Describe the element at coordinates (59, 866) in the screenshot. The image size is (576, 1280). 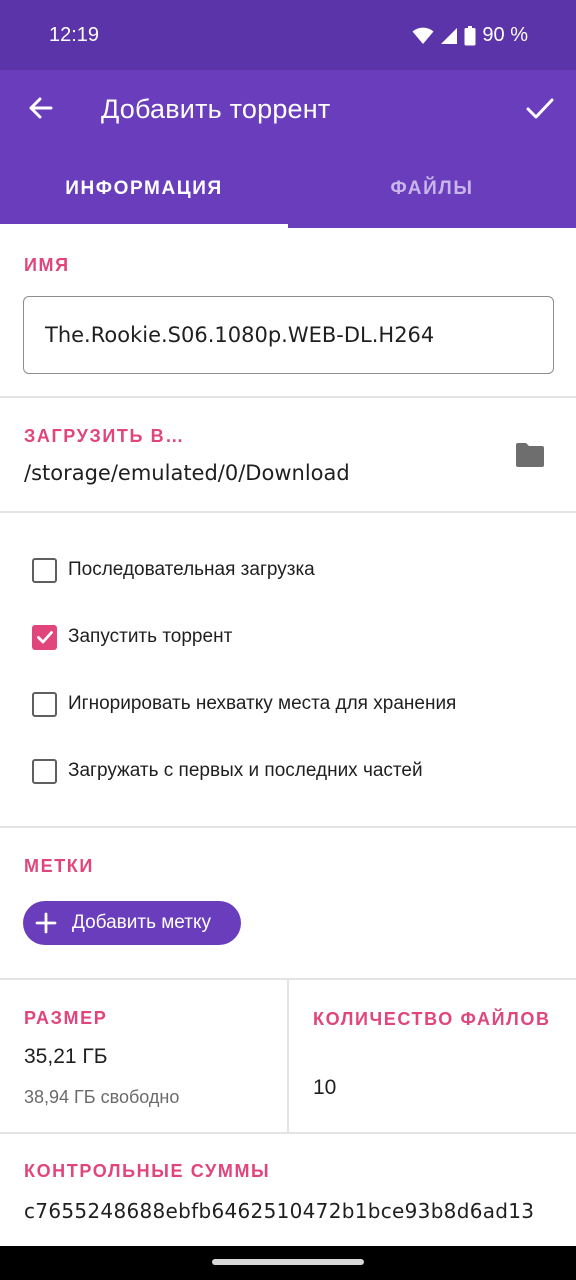
I see `tags-label: МЕТКИ` at that location.